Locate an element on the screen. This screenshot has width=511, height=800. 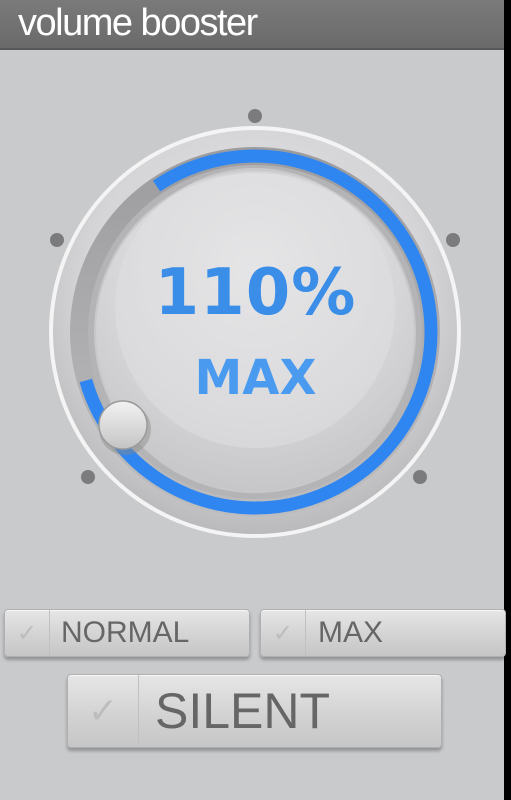
volume-percentage: 110% is located at coordinates (255, 293).